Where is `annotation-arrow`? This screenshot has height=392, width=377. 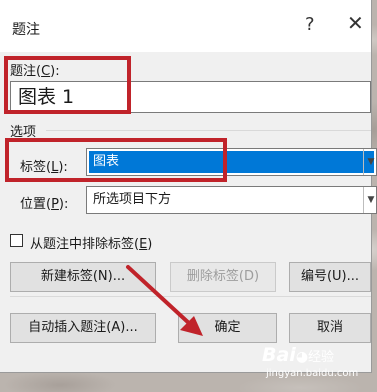
annotation-arrow is located at coordinates (164, 300).